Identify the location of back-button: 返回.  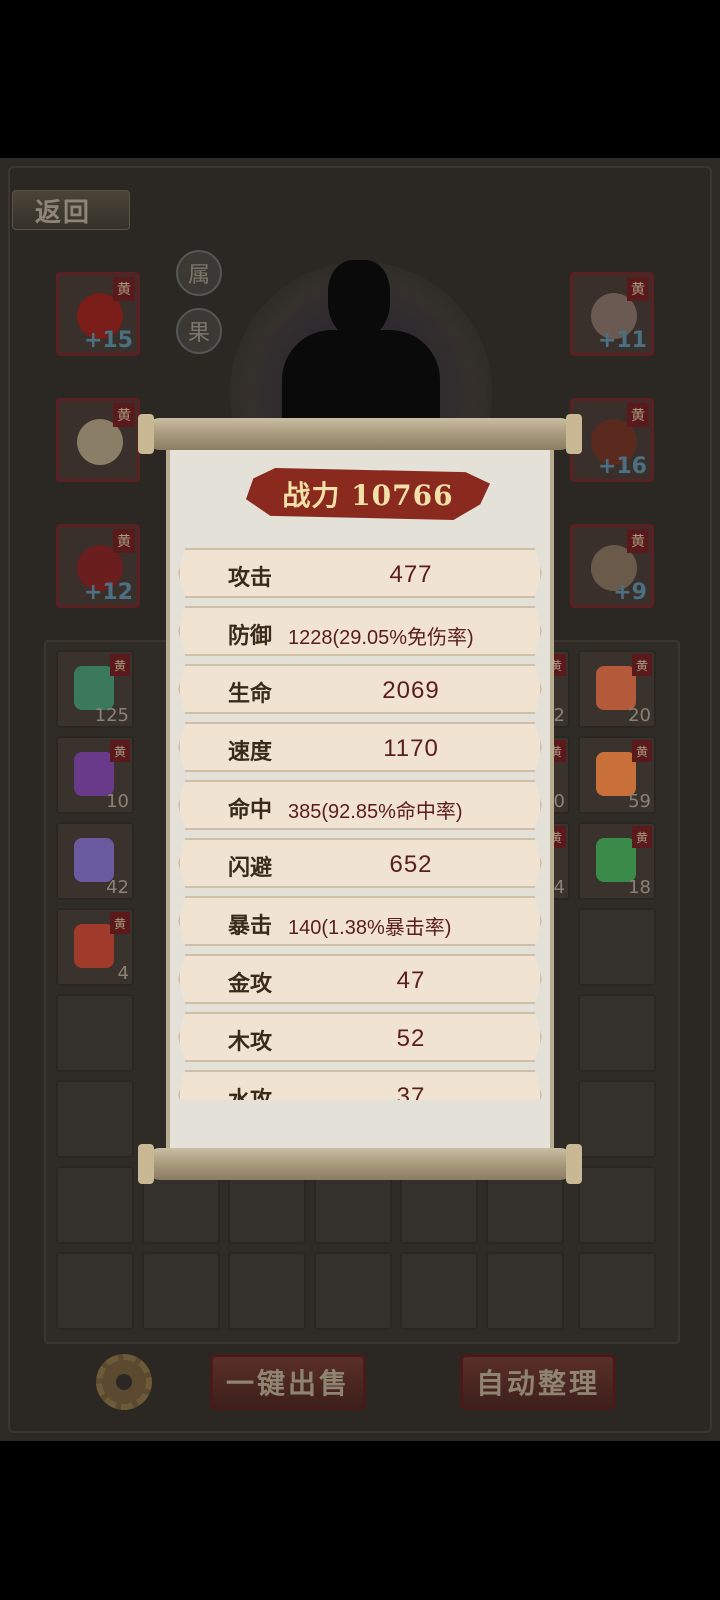
(71, 210).